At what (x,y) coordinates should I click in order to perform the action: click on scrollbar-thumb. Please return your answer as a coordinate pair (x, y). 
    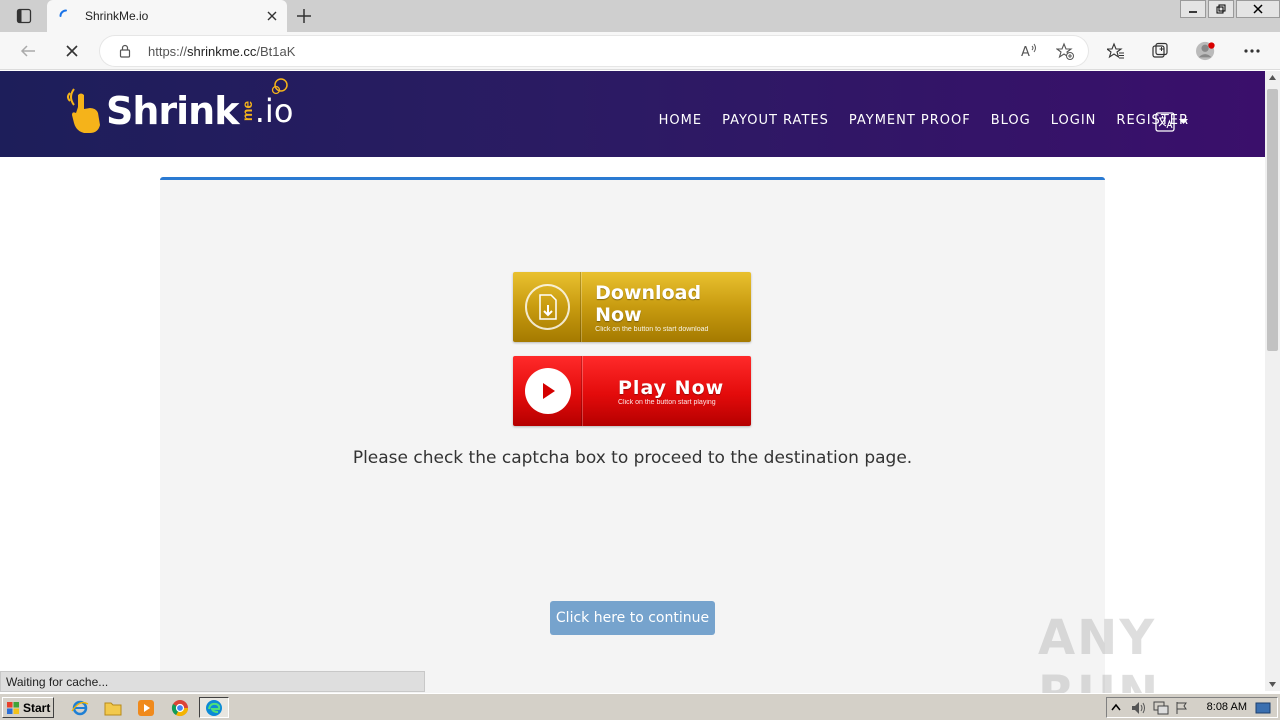
    Looking at the image, I should click on (1272, 220).